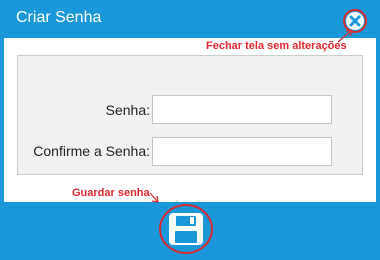  I want to click on password-input, so click(242, 109).